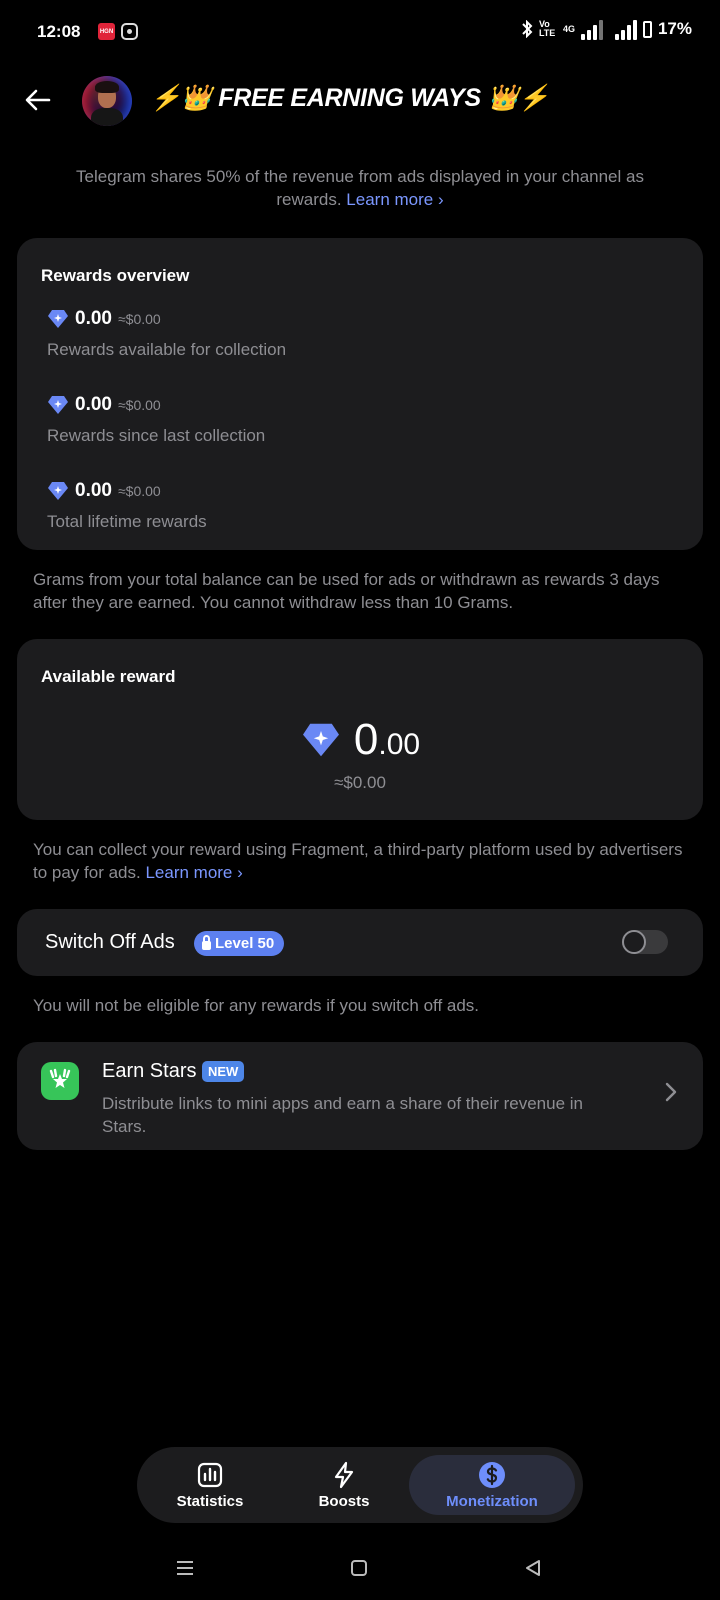 Image resolution: width=720 pixels, height=1600 pixels. I want to click on tab-label: Statistics, so click(210, 1501).